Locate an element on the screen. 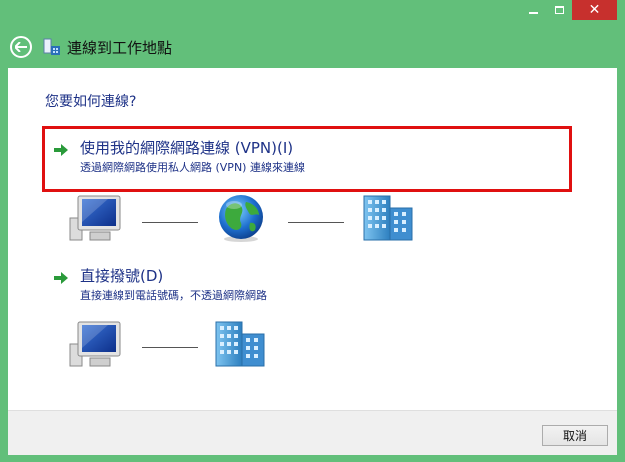  close-button: ✕ is located at coordinates (594, 10).